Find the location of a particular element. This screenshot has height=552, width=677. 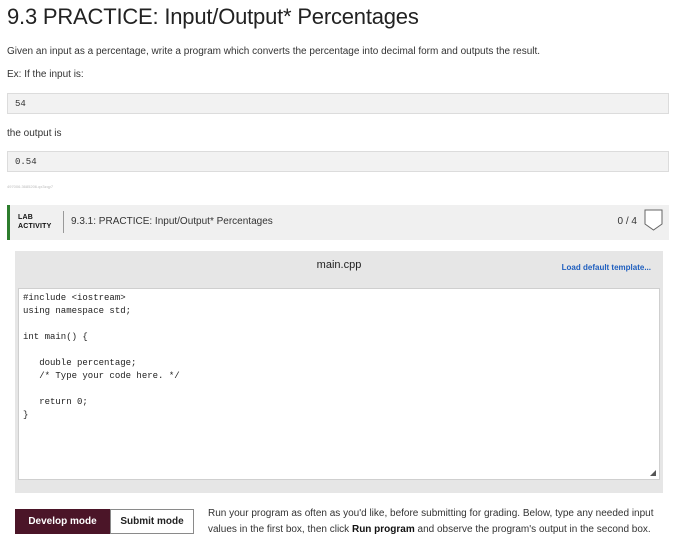

lab-divider is located at coordinates (63, 222).